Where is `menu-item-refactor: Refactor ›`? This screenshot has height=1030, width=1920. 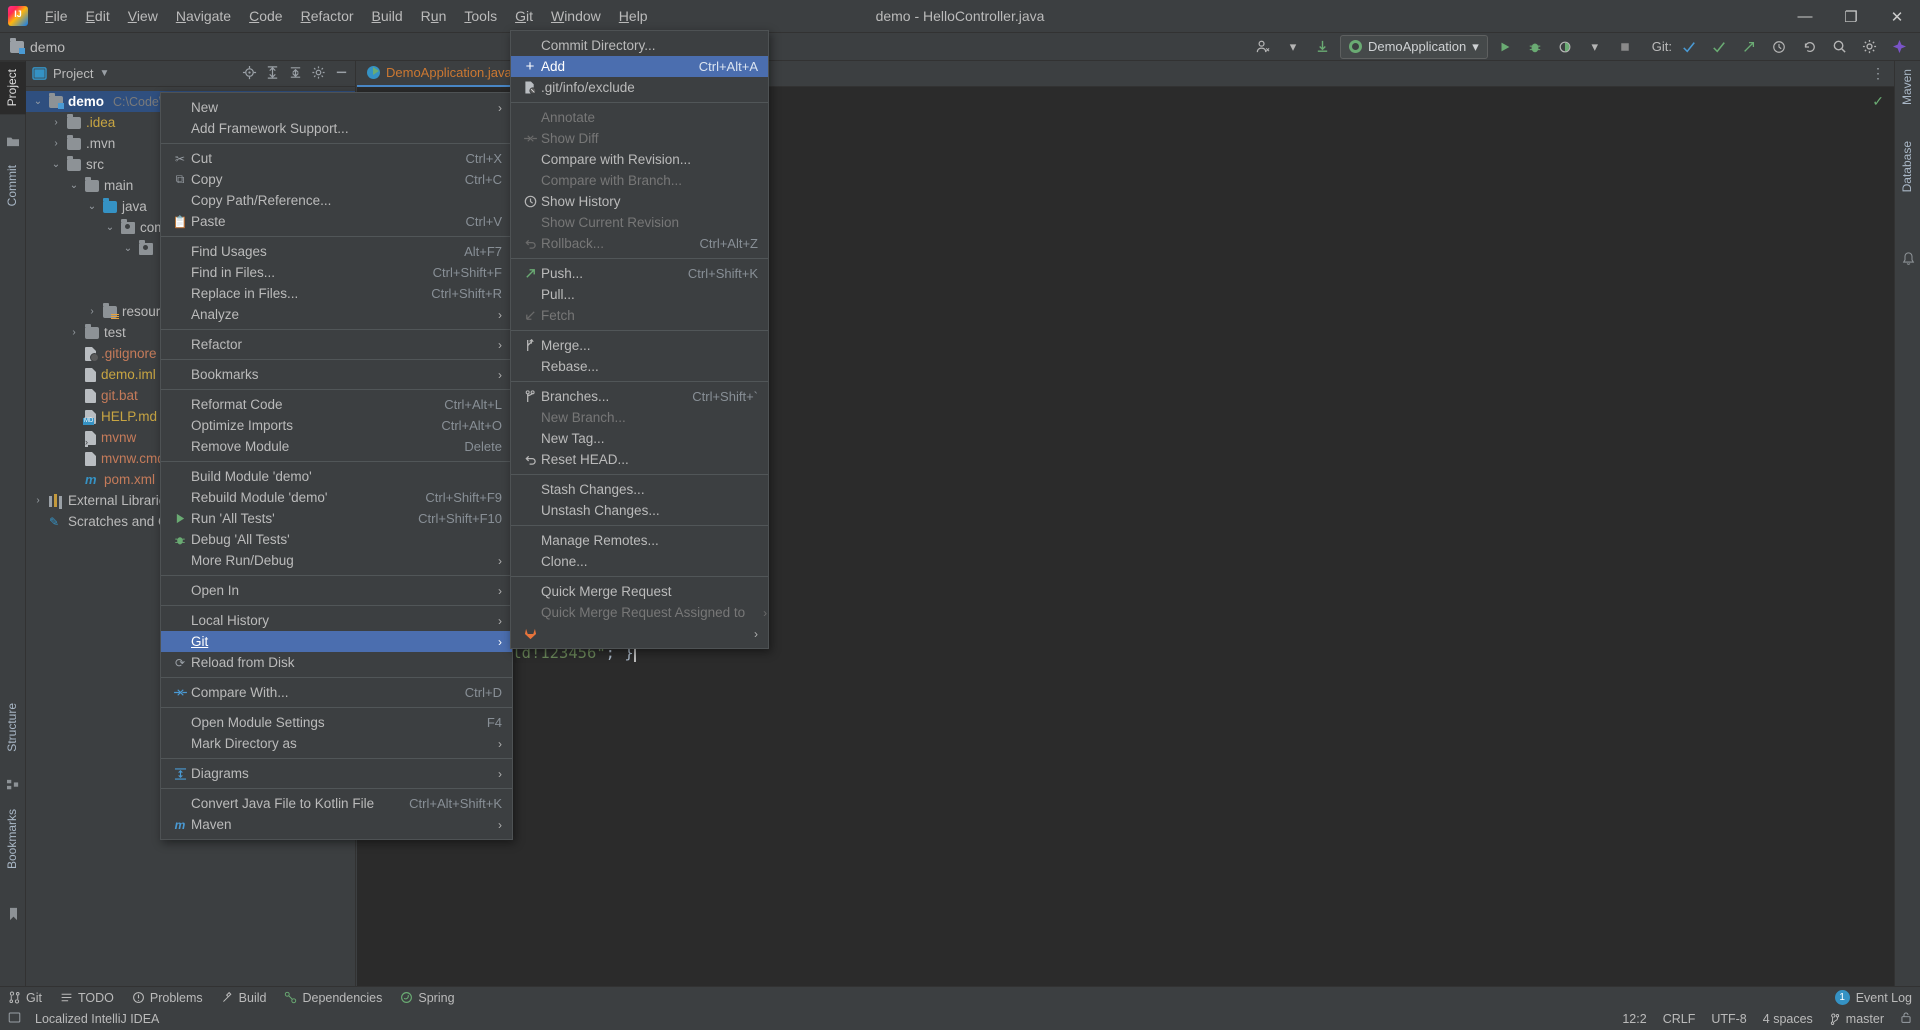 menu-item-refactor: Refactor › is located at coordinates (336, 344).